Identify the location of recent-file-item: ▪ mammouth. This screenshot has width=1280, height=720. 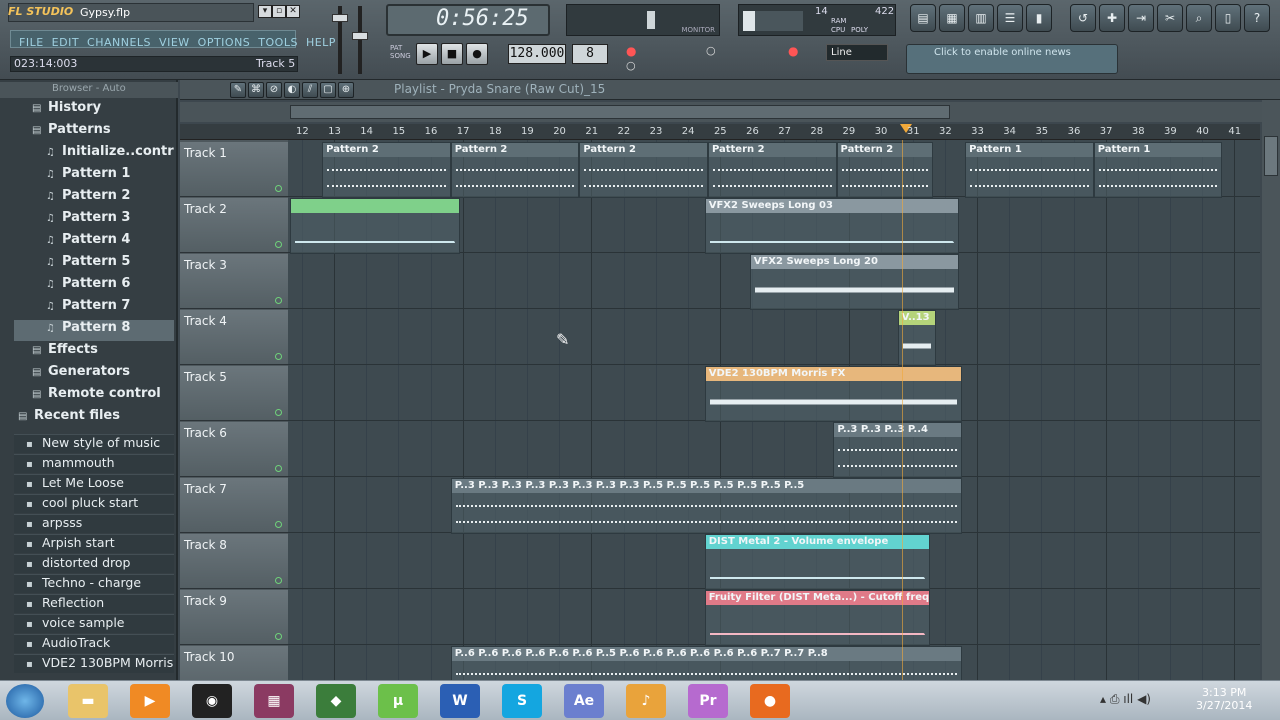
(94, 463).